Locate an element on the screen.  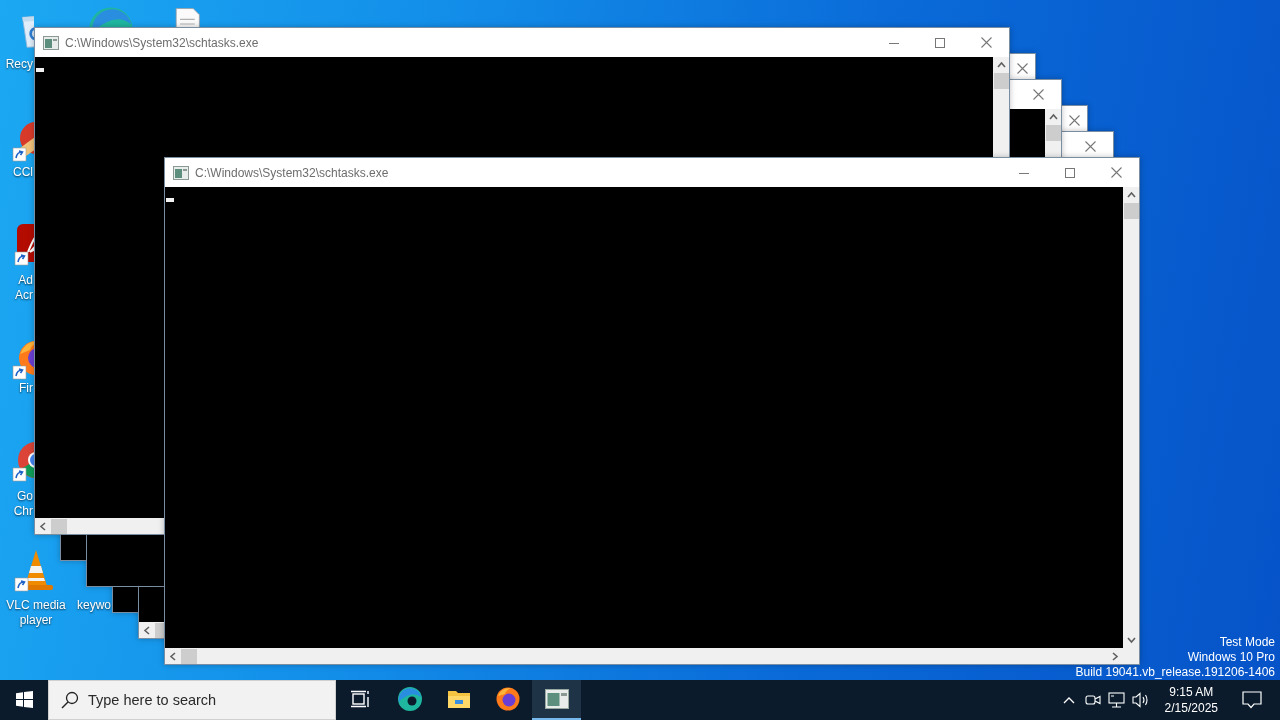
task-view-icon is located at coordinates (360, 699).